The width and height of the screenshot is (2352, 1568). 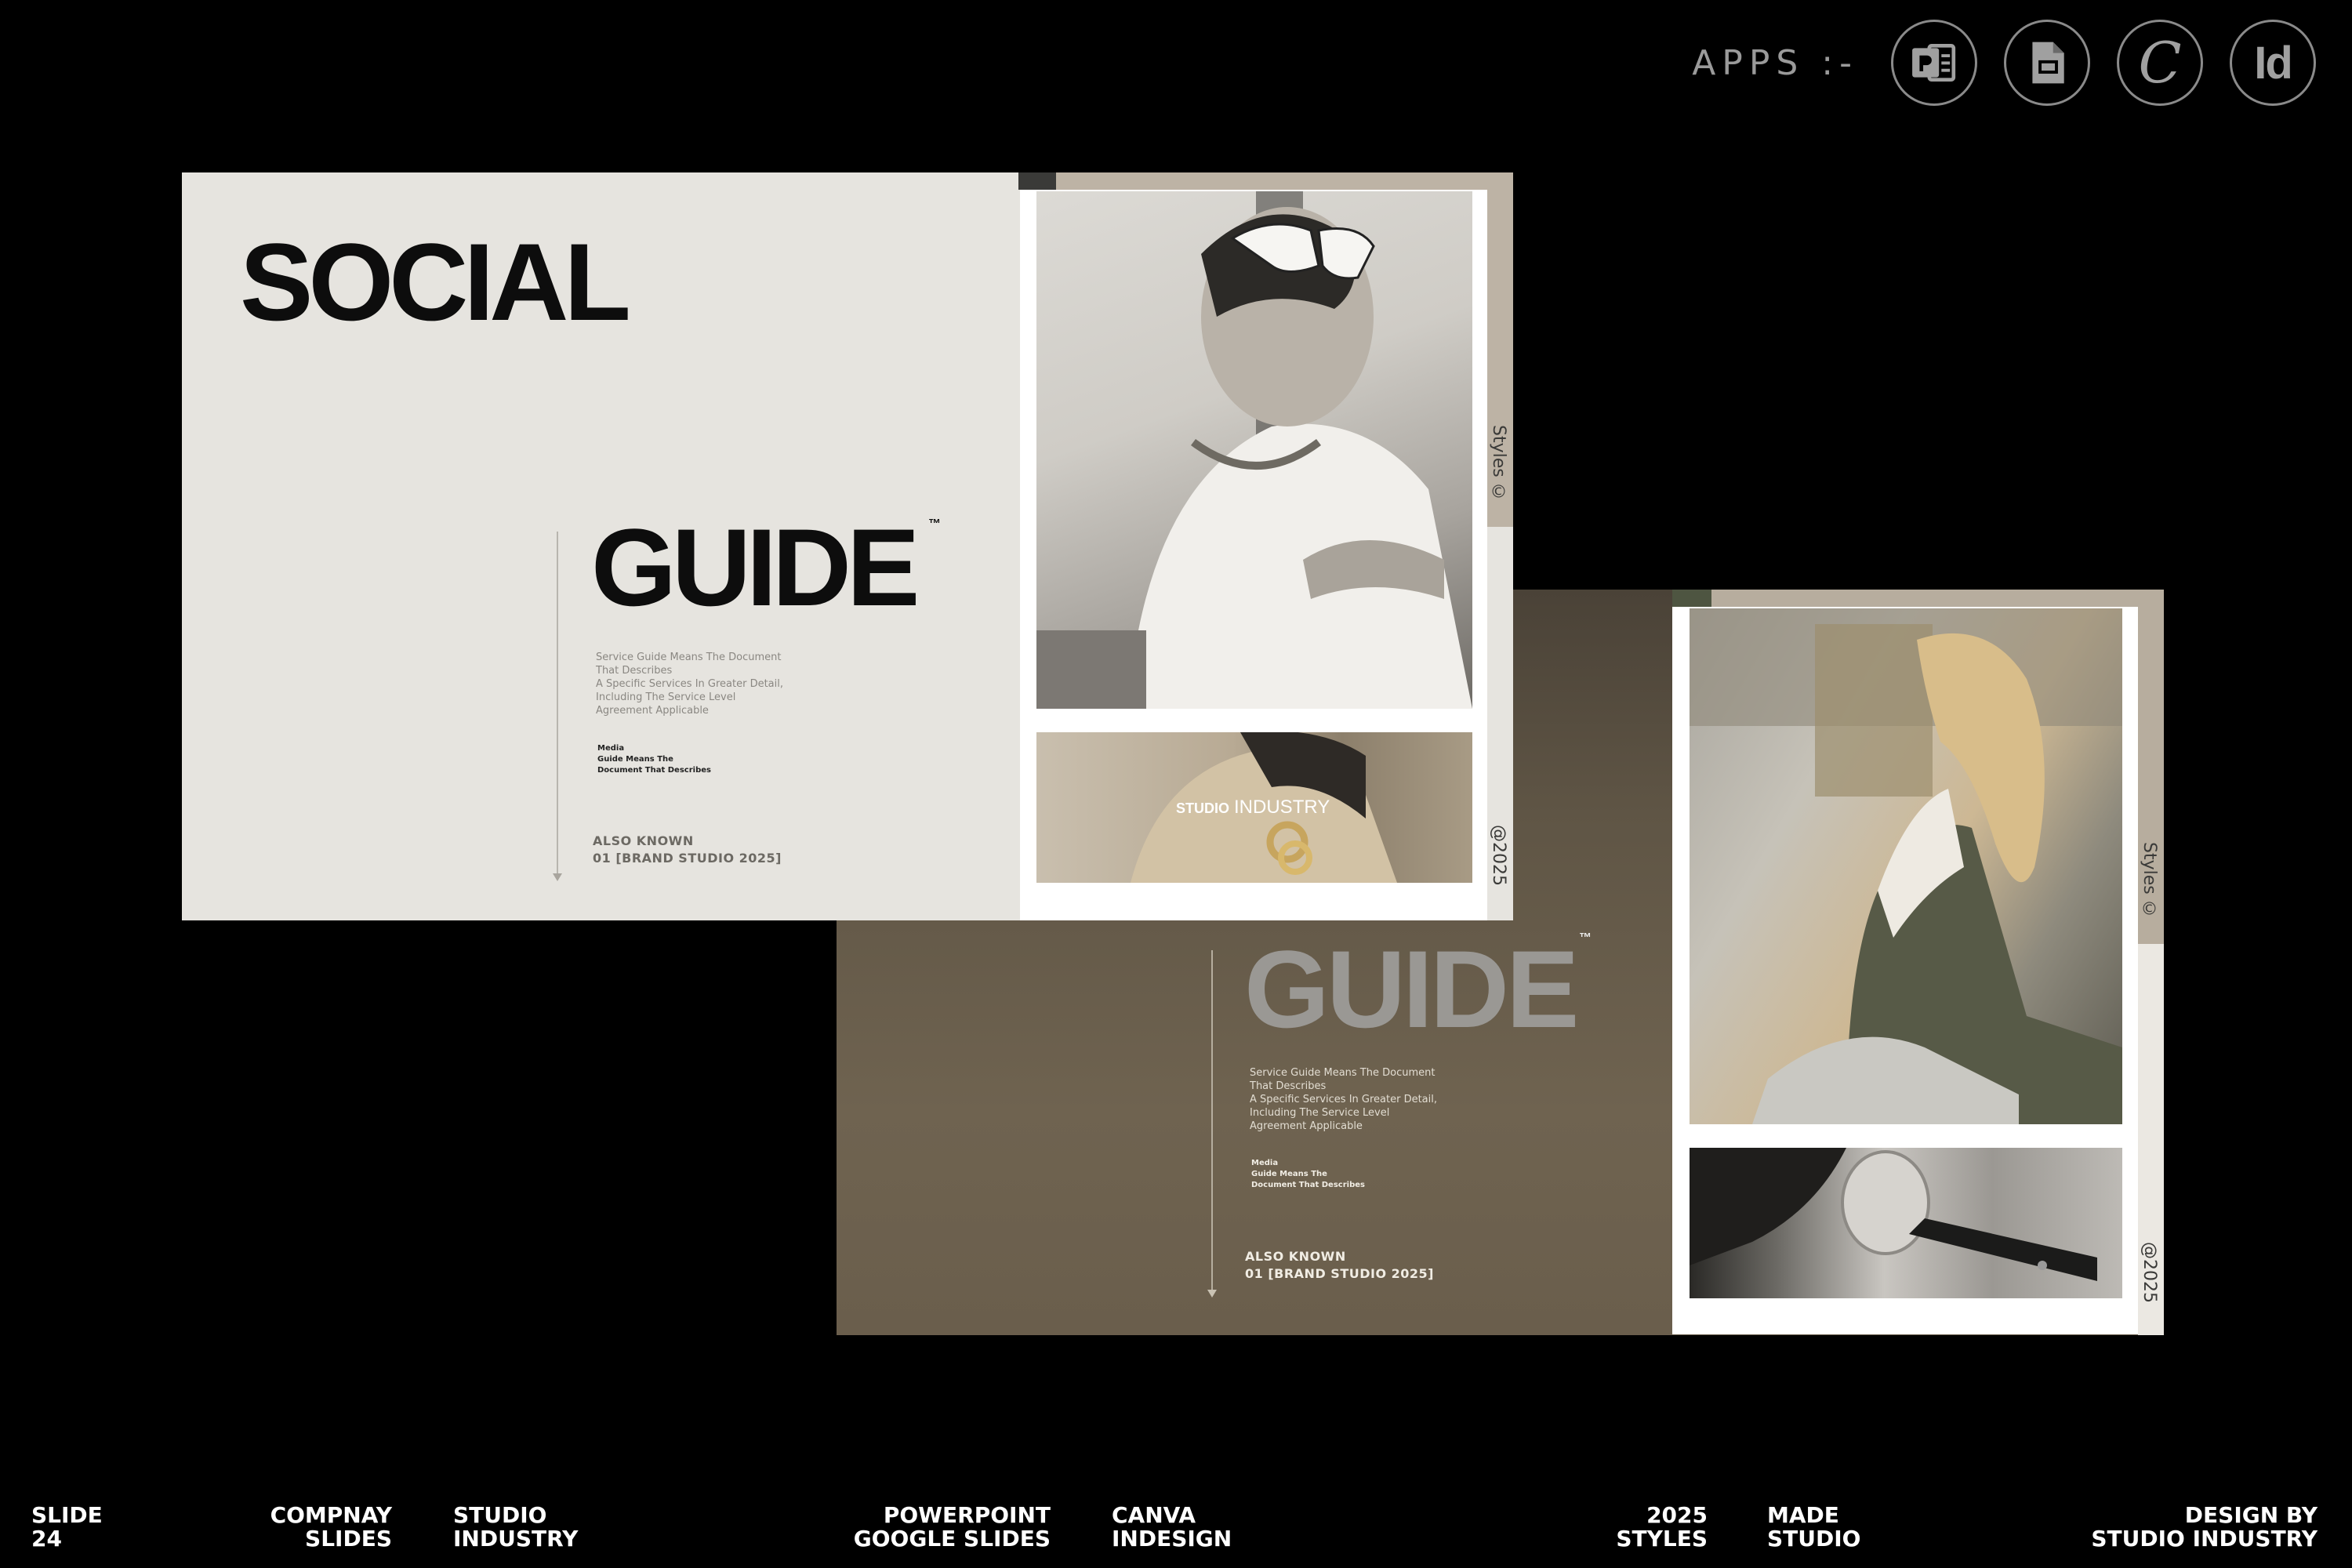 I want to click on tab-accent-olive, so click(x=1691, y=598).